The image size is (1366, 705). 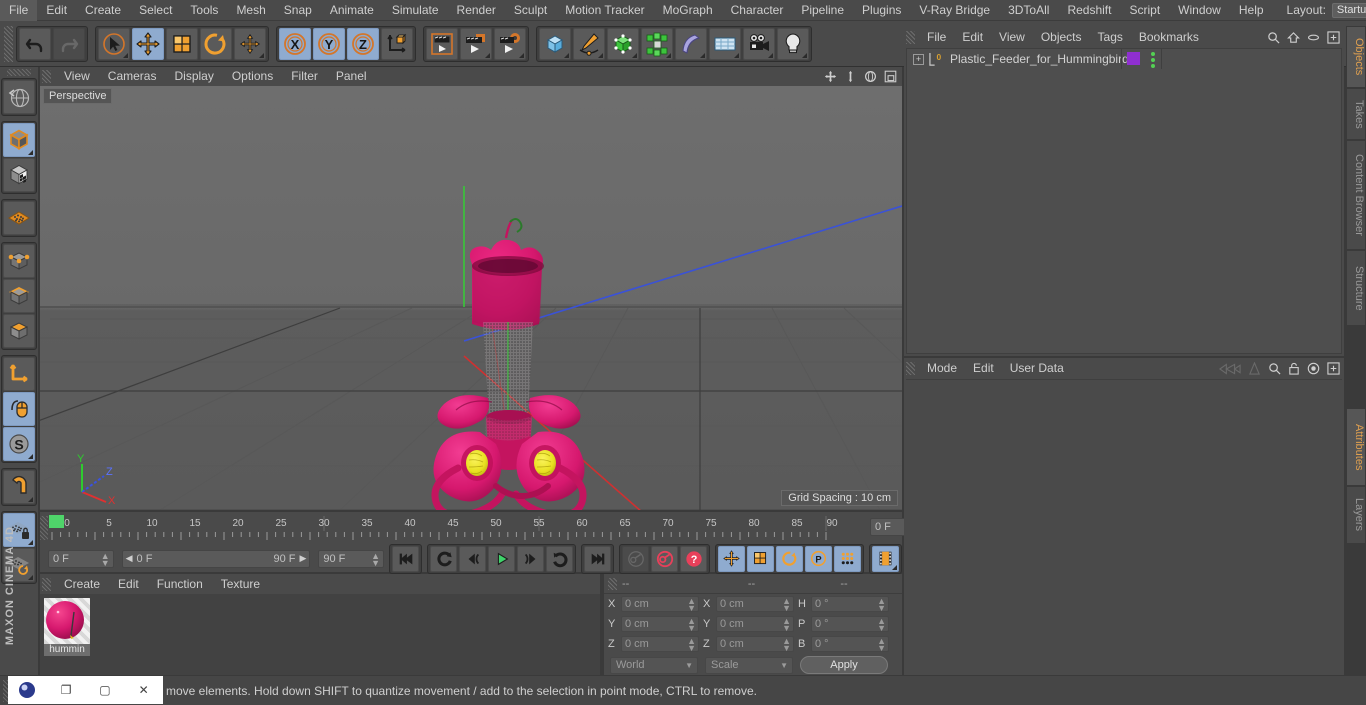 I want to click on table-row: + 0 Plastic_Feeder_for_Hummingbird, so click(x=1124, y=59).